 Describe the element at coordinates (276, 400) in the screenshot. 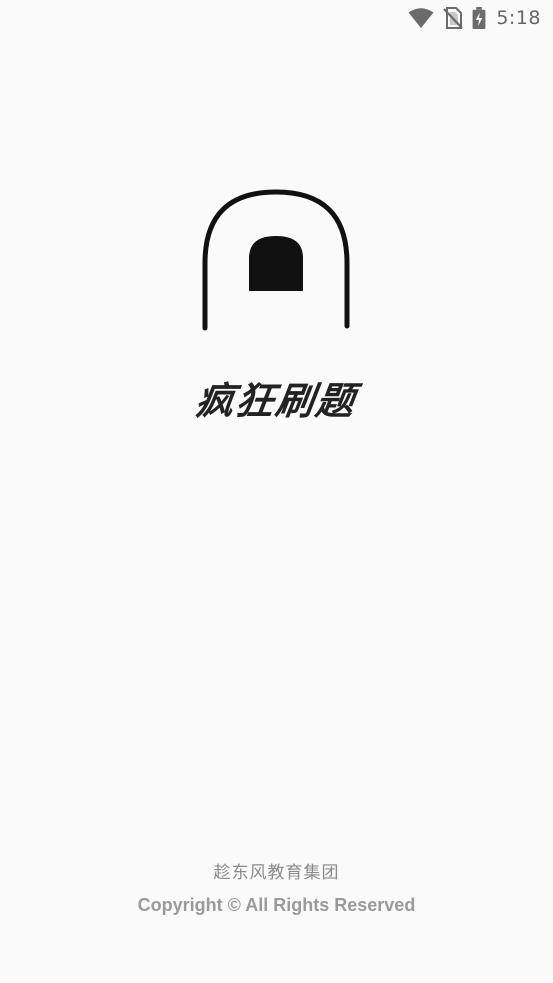

I see `app-name: 疯狂刷题` at that location.